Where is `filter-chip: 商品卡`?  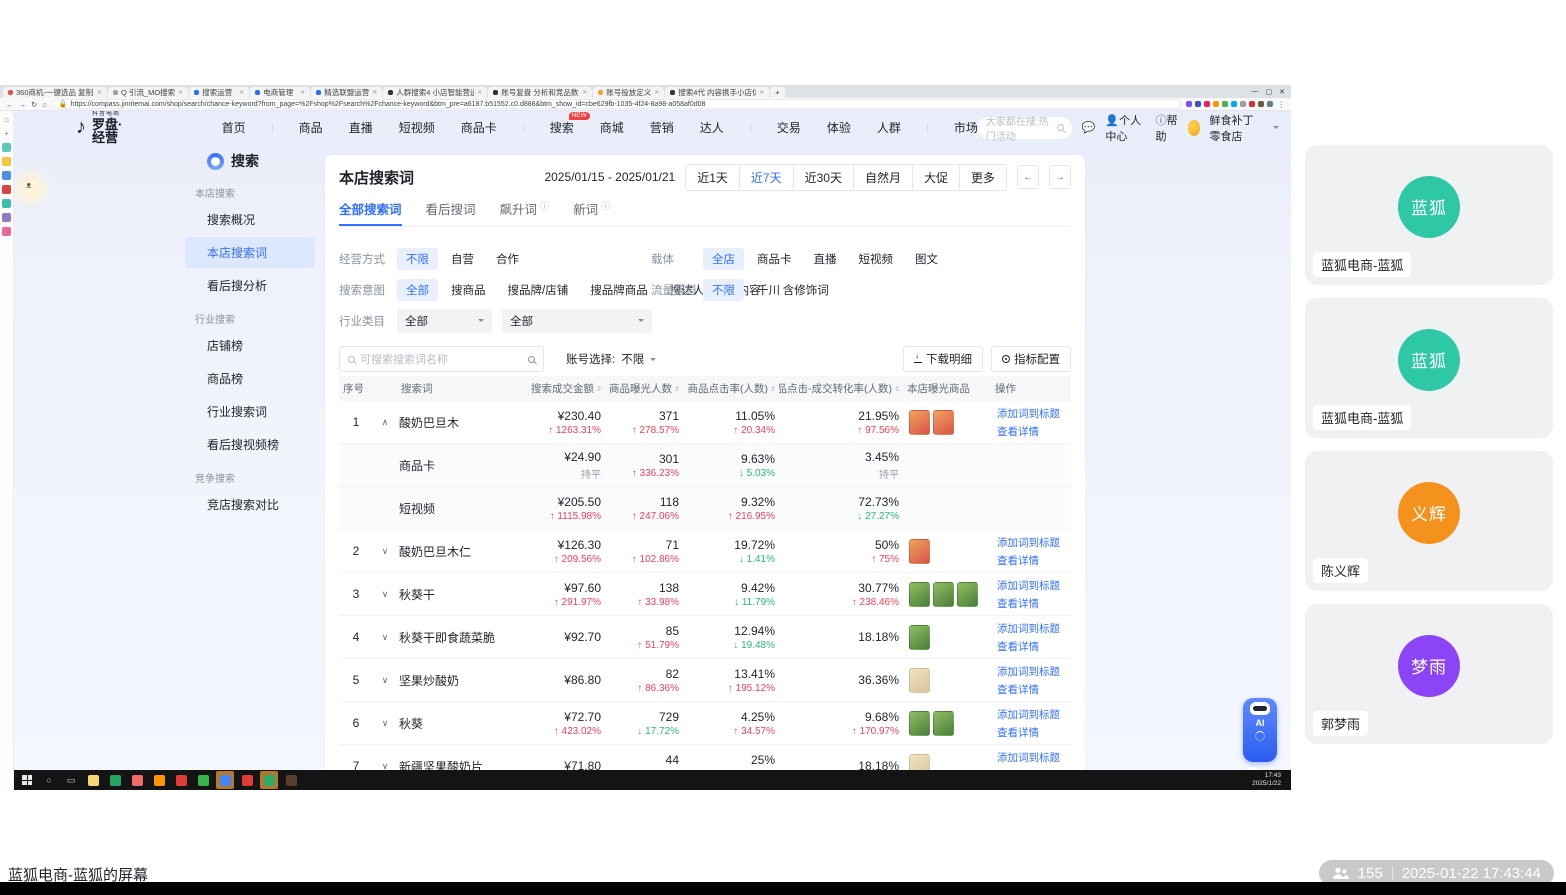
filter-chip: 商品卡 is located at coordinates (774, 259).